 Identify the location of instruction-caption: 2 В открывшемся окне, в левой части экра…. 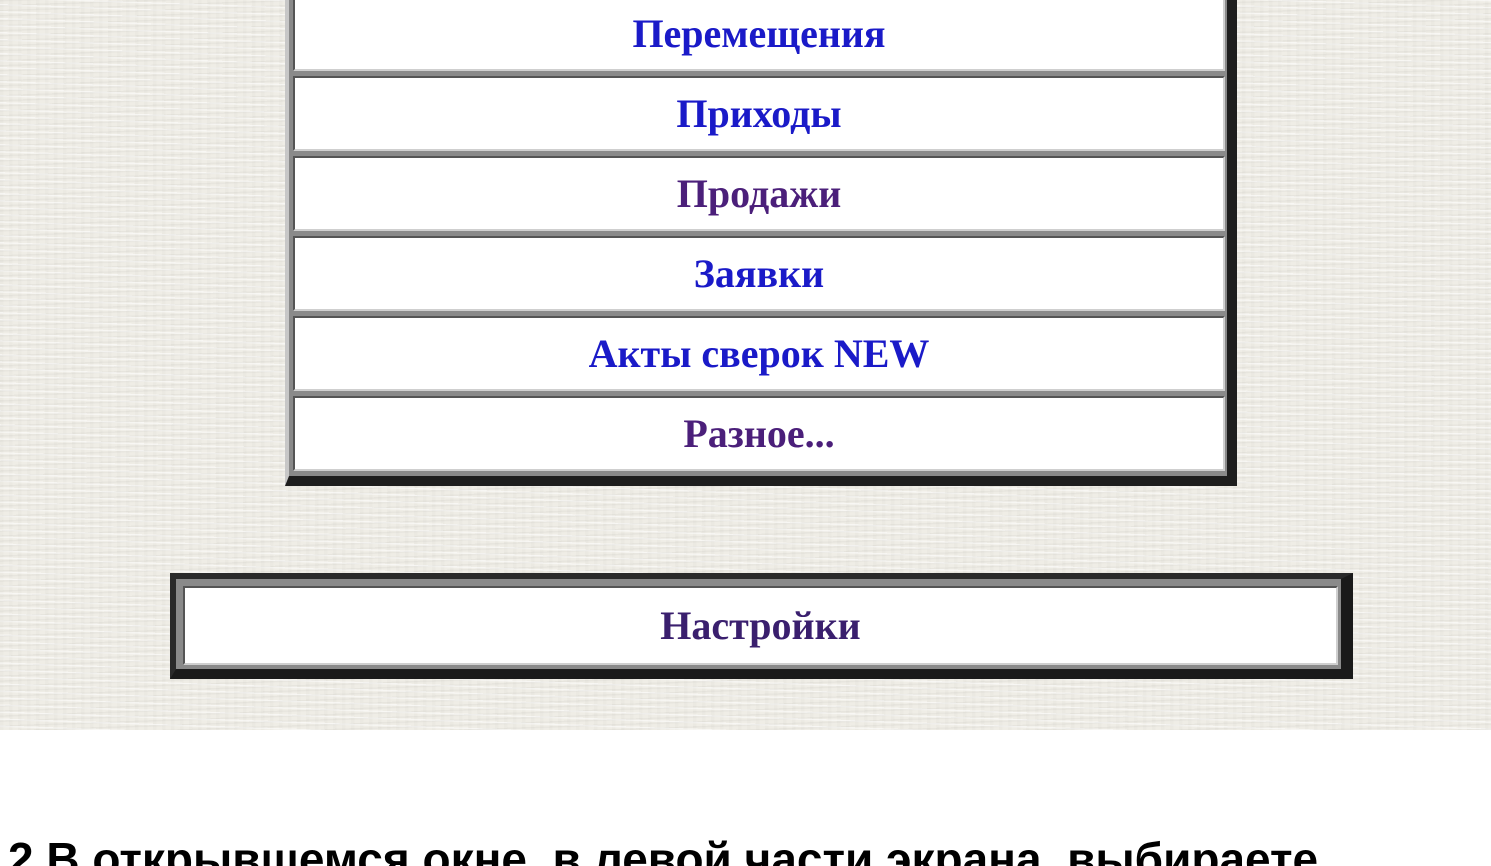
(663, 849).